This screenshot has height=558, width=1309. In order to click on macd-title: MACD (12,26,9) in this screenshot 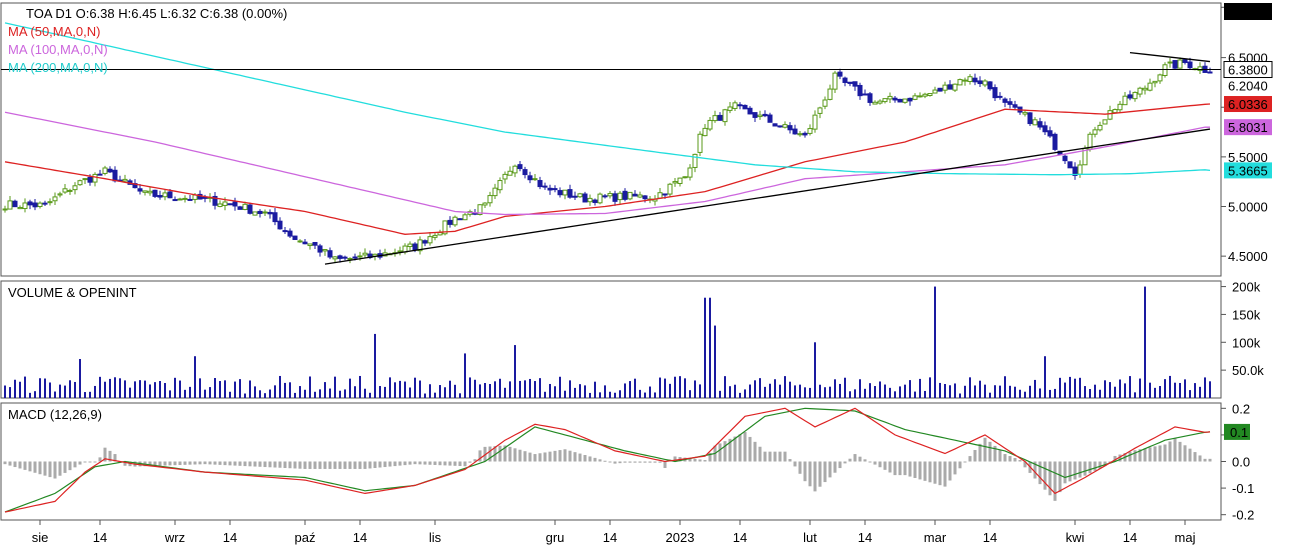, I will do `click(55, 414)`.